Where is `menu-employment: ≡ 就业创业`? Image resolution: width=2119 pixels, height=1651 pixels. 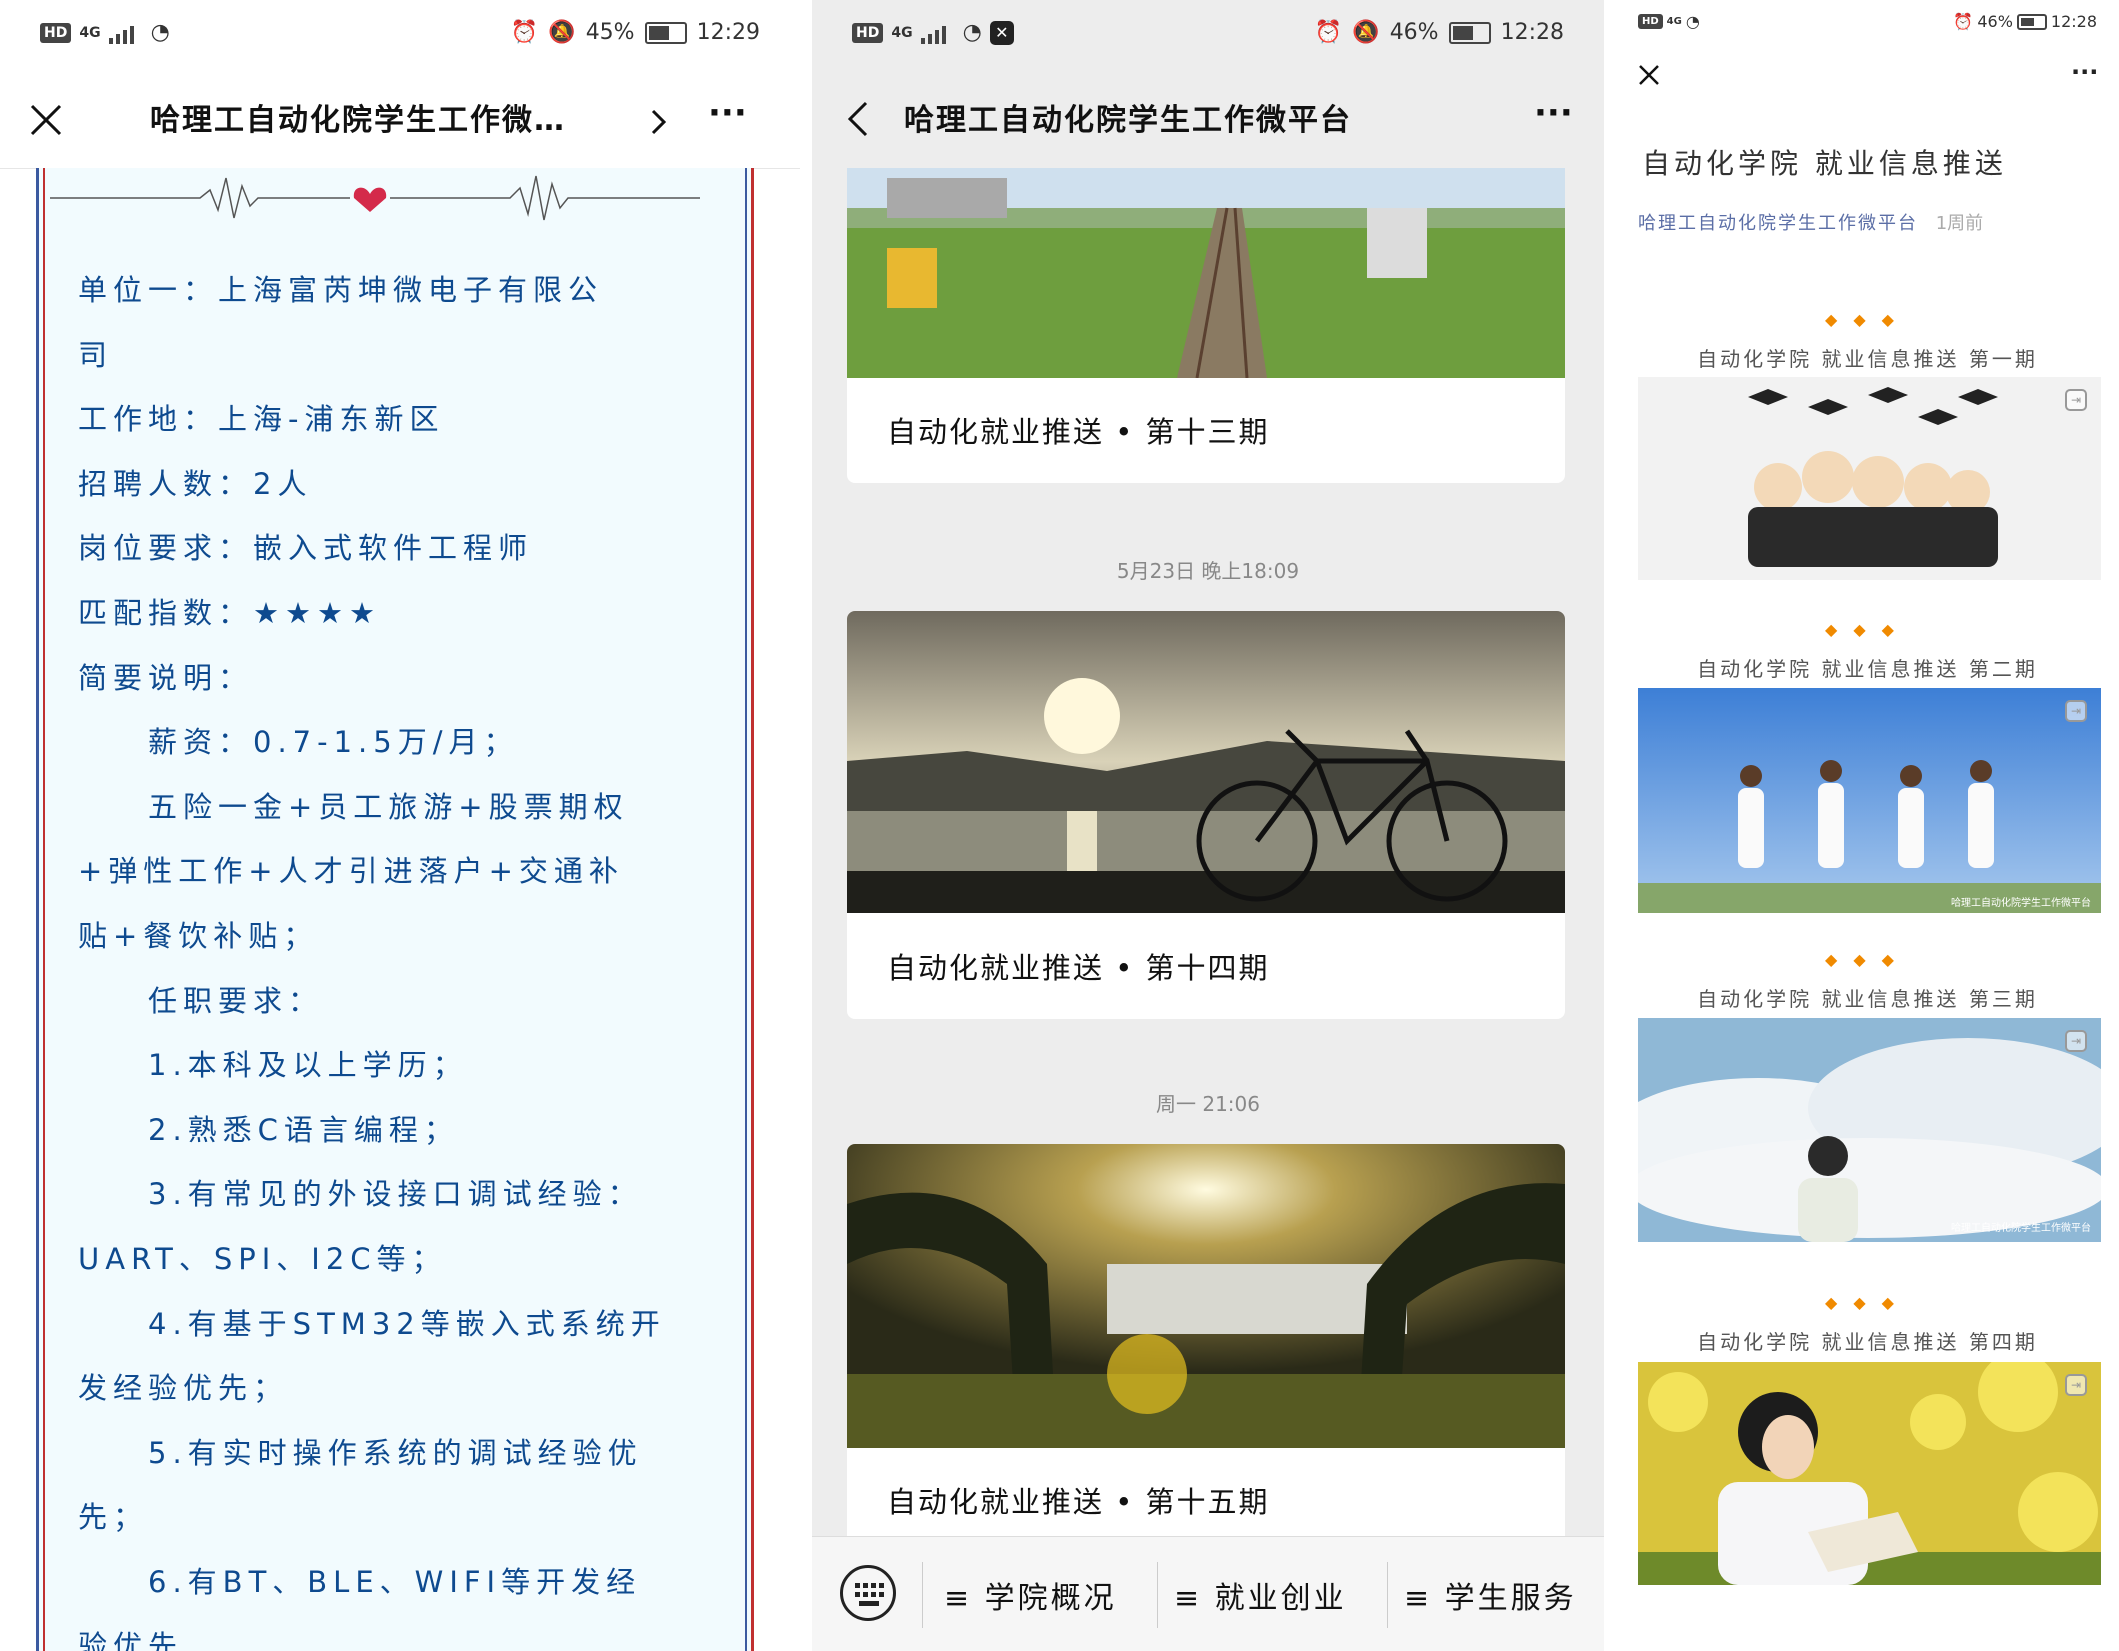
menu-employment: ≡ 就业创业 is located at coordinates (1260, 1595).